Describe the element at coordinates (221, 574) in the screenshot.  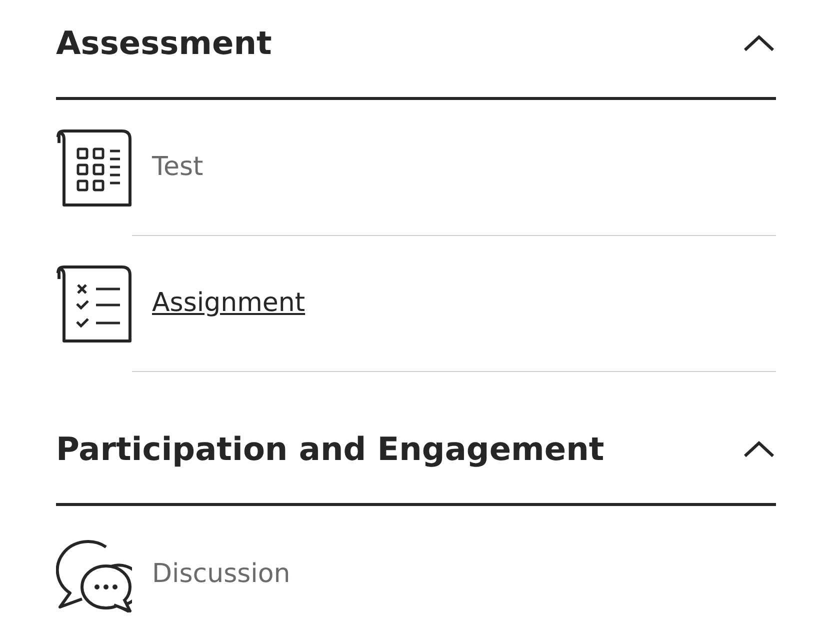
I see `item-link: Discussion` at that location.